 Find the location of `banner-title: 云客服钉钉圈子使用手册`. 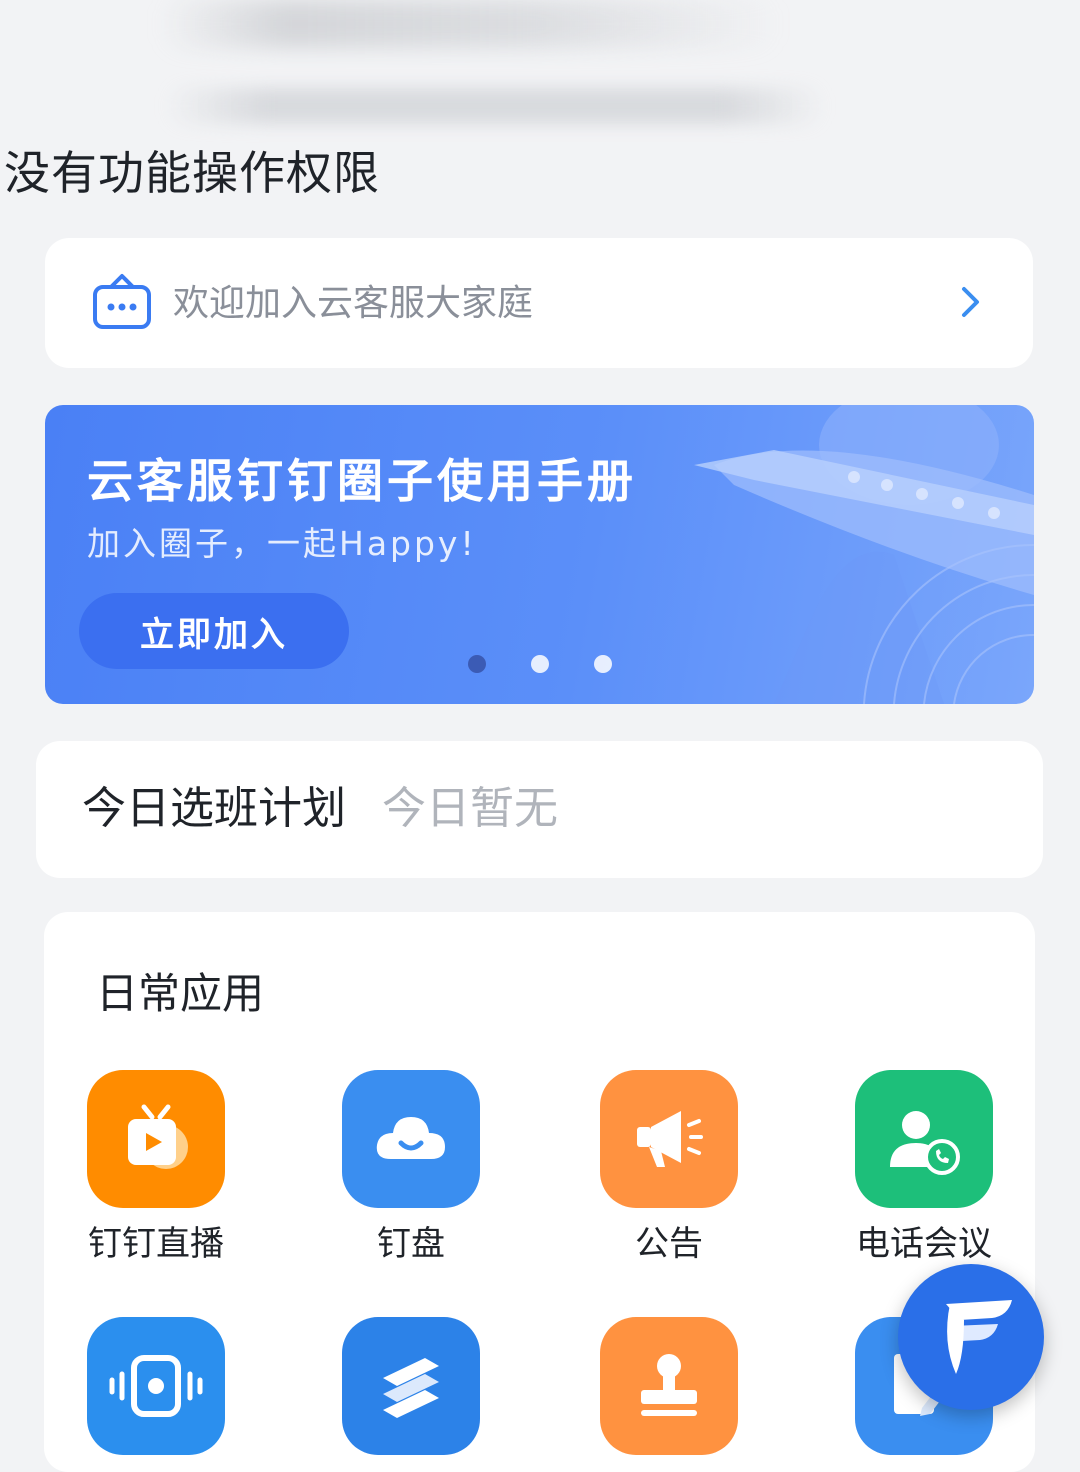

banner-title: 云客服钉钉圈子使用手册 is located at coordinates (362, 481).